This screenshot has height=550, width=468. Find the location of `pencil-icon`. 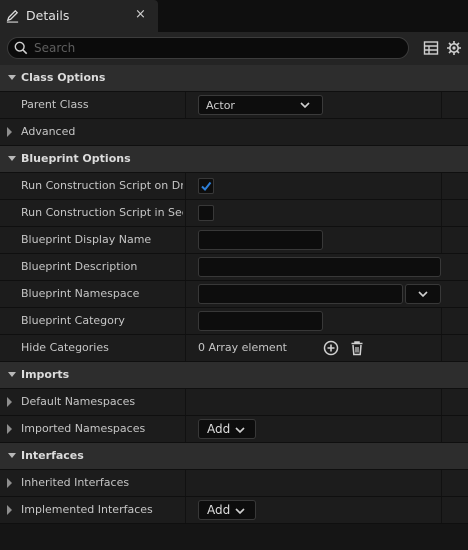

pencil-icon is located at coordinates (12, 16).